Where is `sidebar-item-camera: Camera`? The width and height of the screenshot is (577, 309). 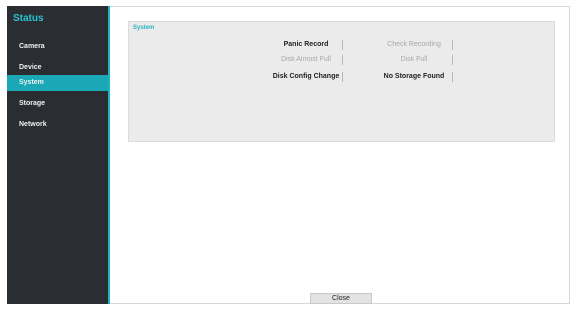 sidebar-item-camera: Camera is located at coordinates (57, 47).